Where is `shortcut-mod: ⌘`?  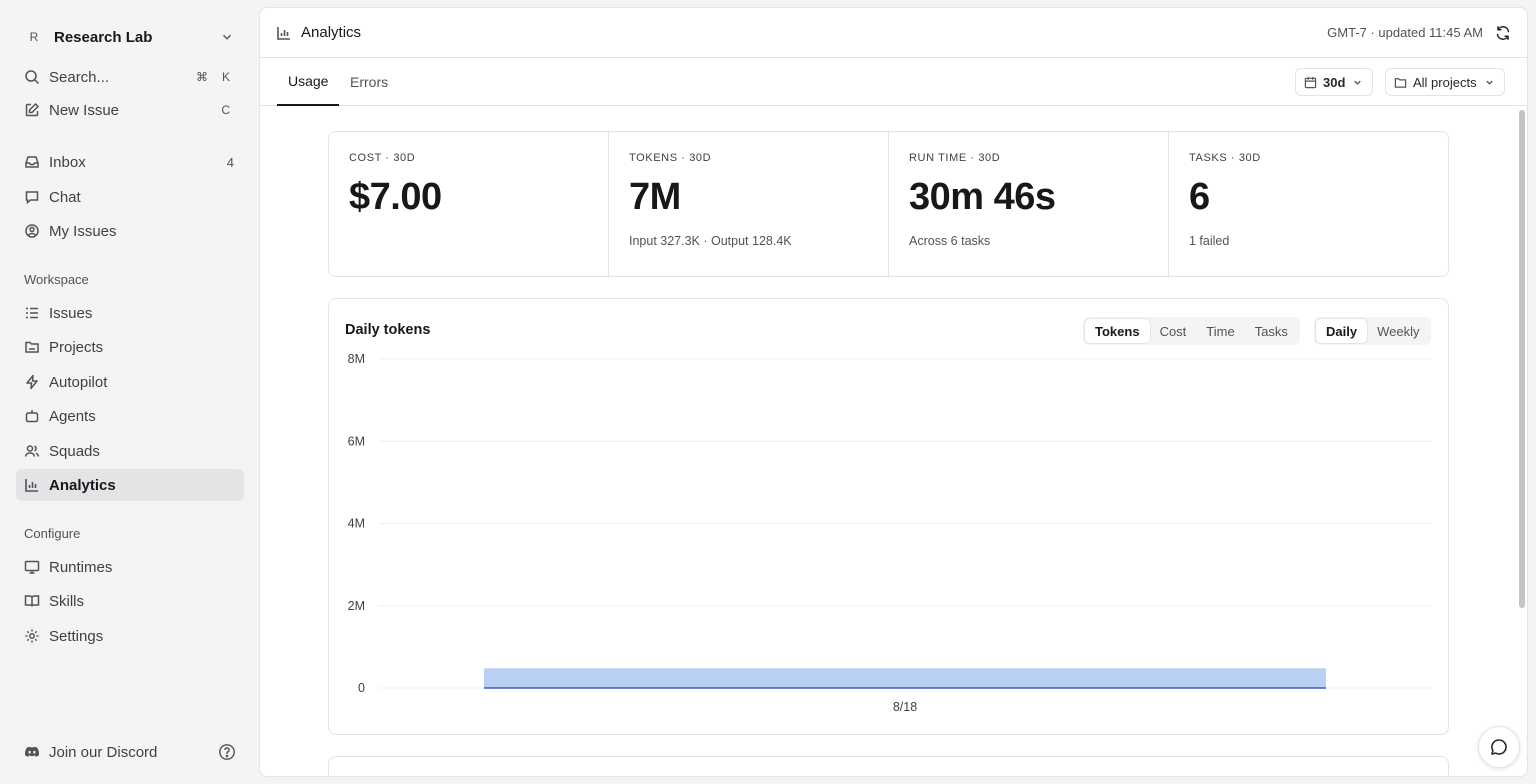 shortcut-mod: ⌘ is located at coordinates (201, 77).